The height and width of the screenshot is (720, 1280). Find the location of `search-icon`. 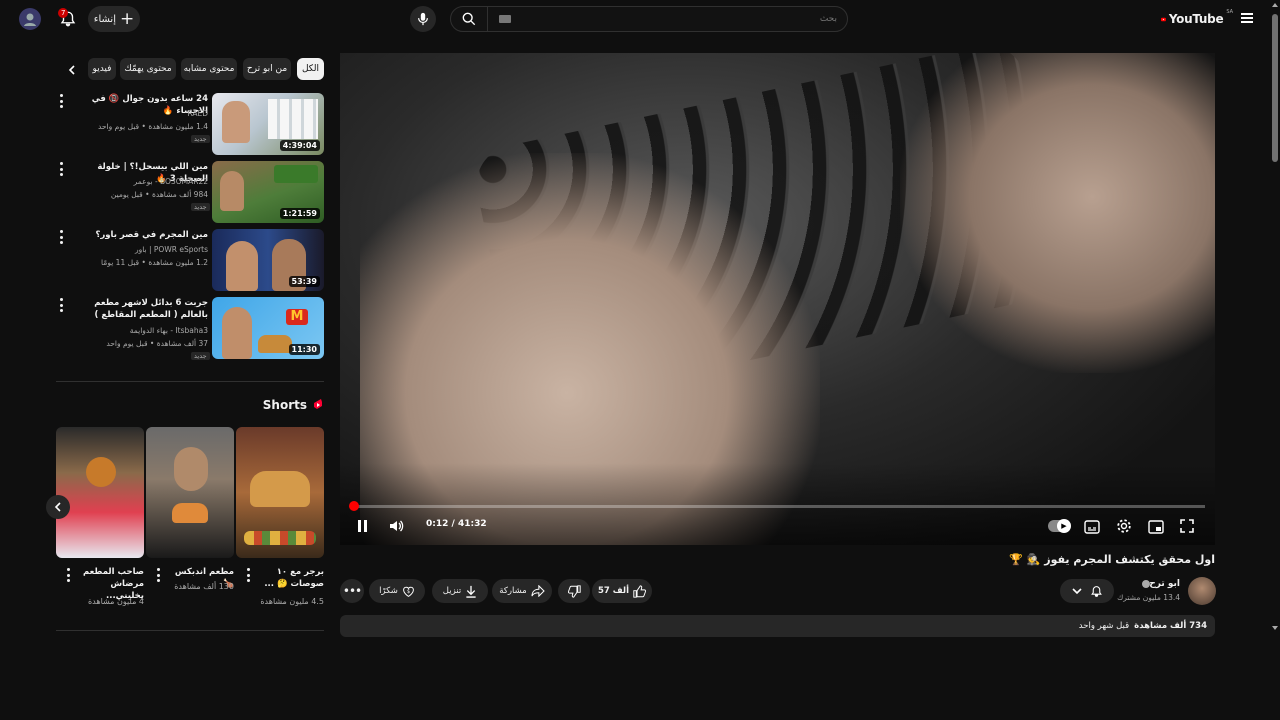

search-icon is located at coordinates (469, 19).